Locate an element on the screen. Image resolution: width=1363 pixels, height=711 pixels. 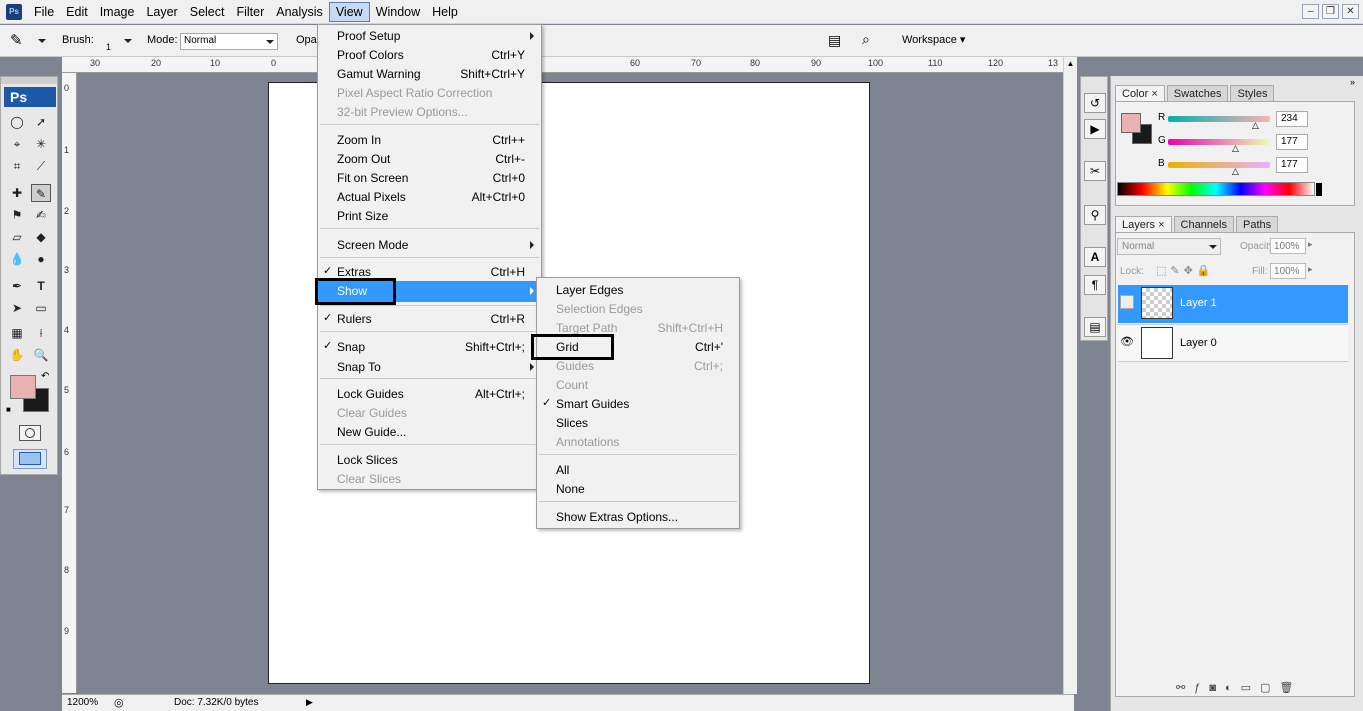
menu-filter: Filter is located at coordinates (250, 12).